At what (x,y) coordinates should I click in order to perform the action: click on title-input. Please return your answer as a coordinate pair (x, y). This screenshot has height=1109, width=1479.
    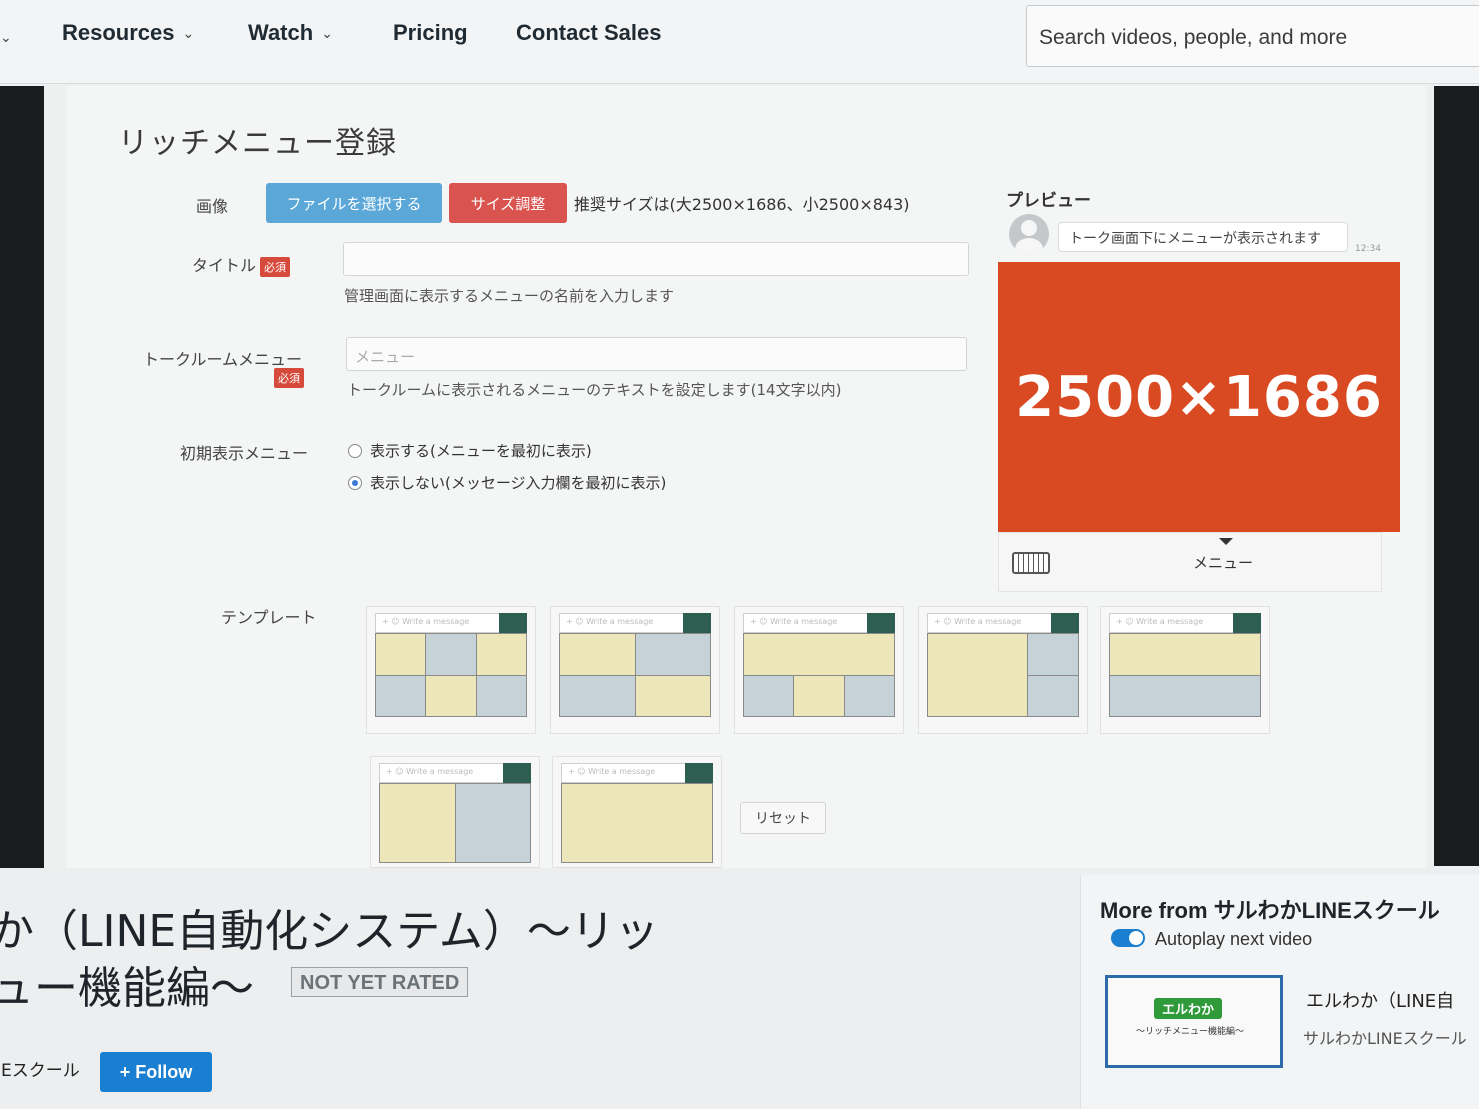
    Looking at the image, I should click on (656, 259).